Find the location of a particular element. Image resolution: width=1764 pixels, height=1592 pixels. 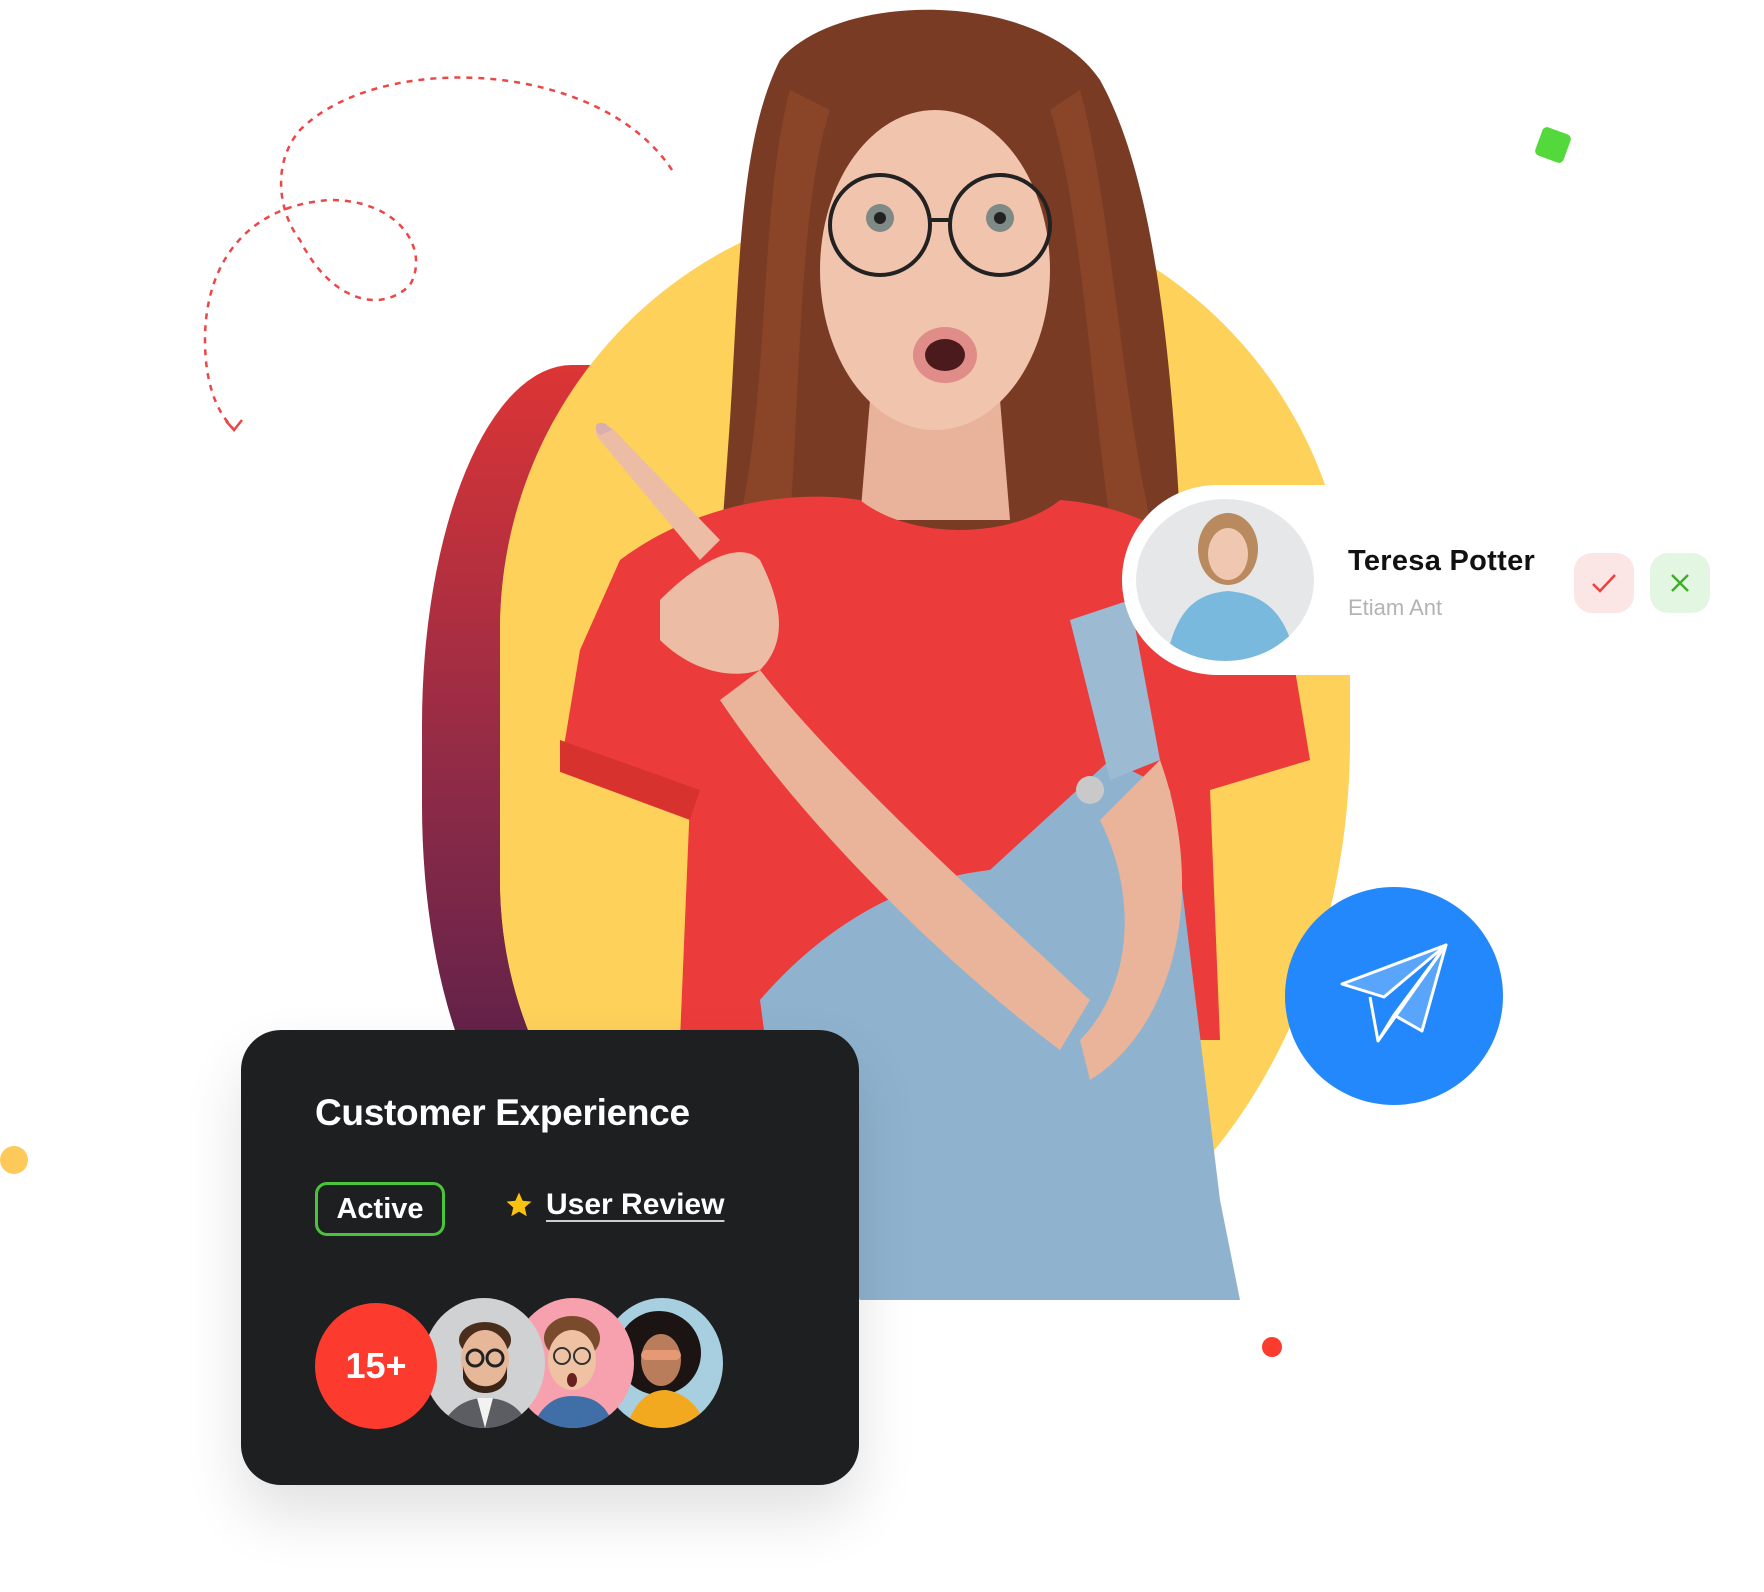

close-icon is located at coordinates (1680, 583).